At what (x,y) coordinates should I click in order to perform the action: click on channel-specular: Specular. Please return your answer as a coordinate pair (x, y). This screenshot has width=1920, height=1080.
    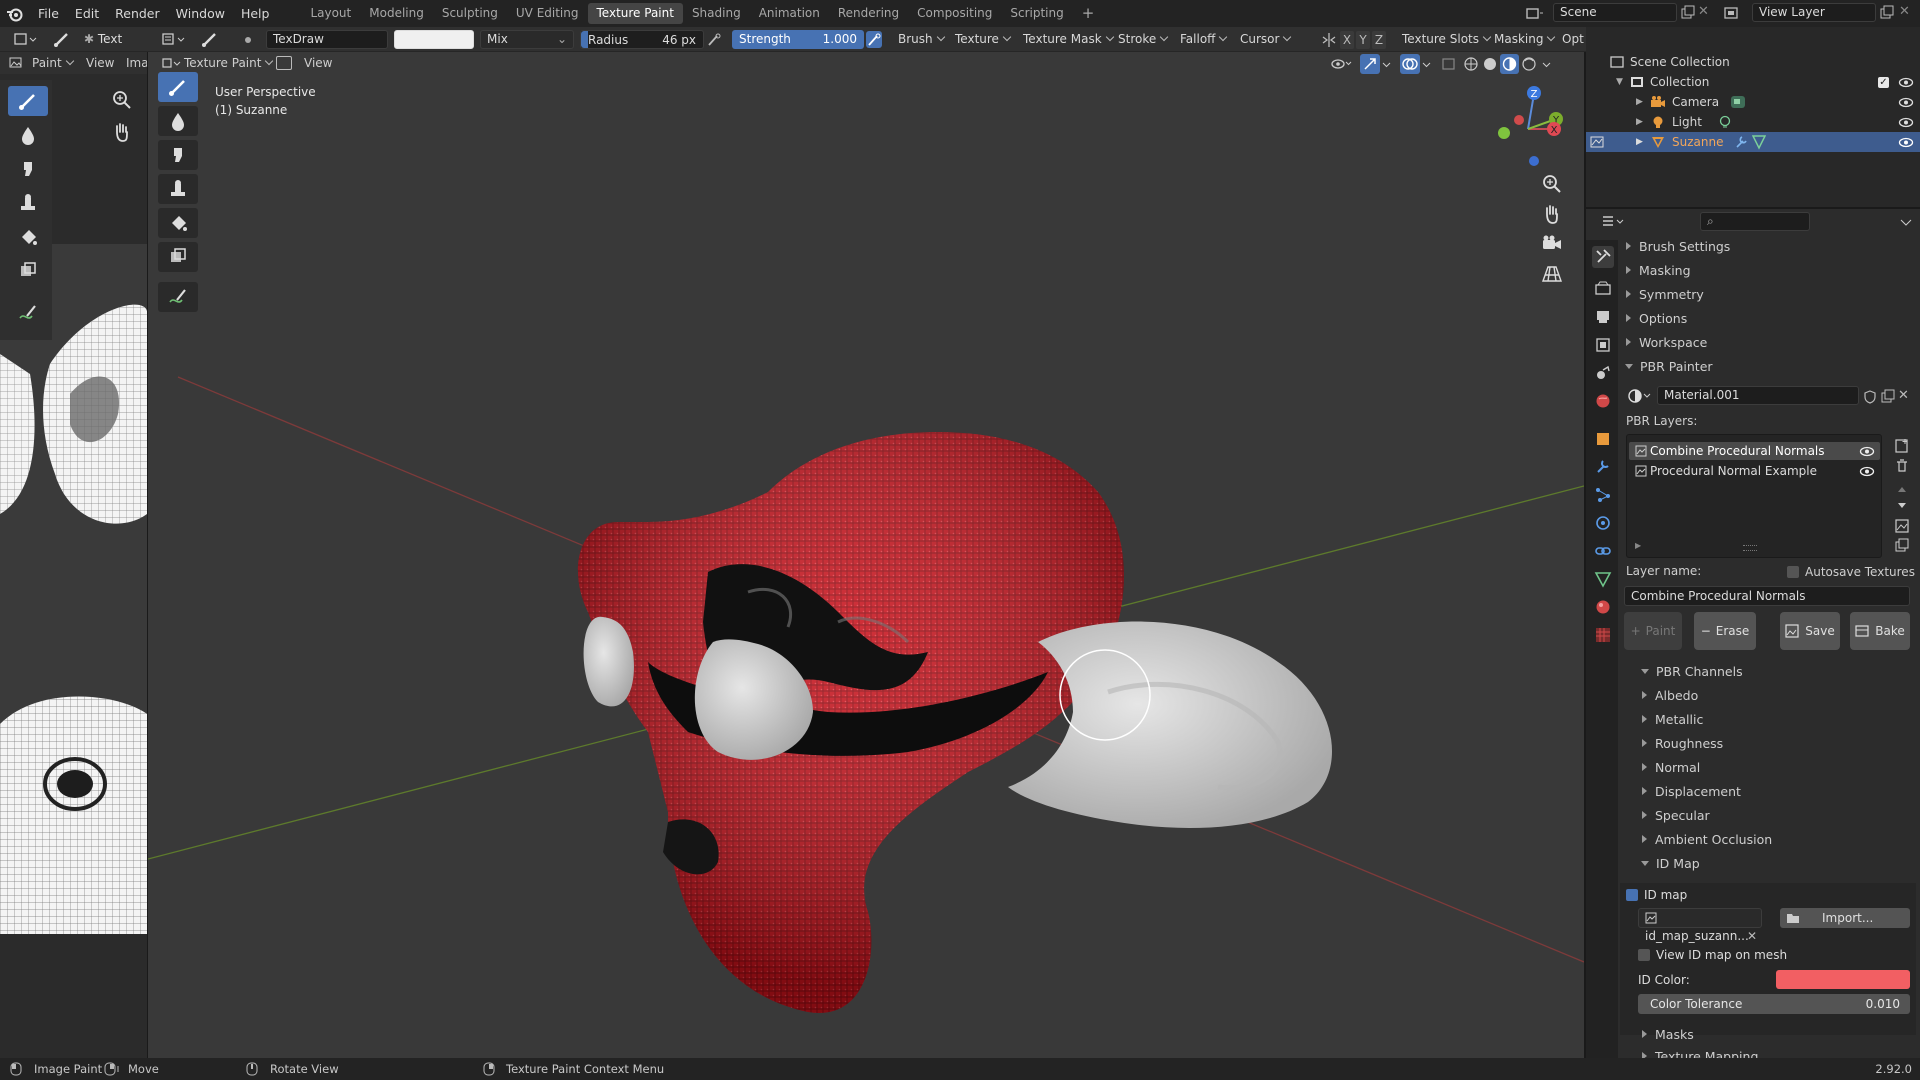
    Looking at the image, I should click on (1778, 816).